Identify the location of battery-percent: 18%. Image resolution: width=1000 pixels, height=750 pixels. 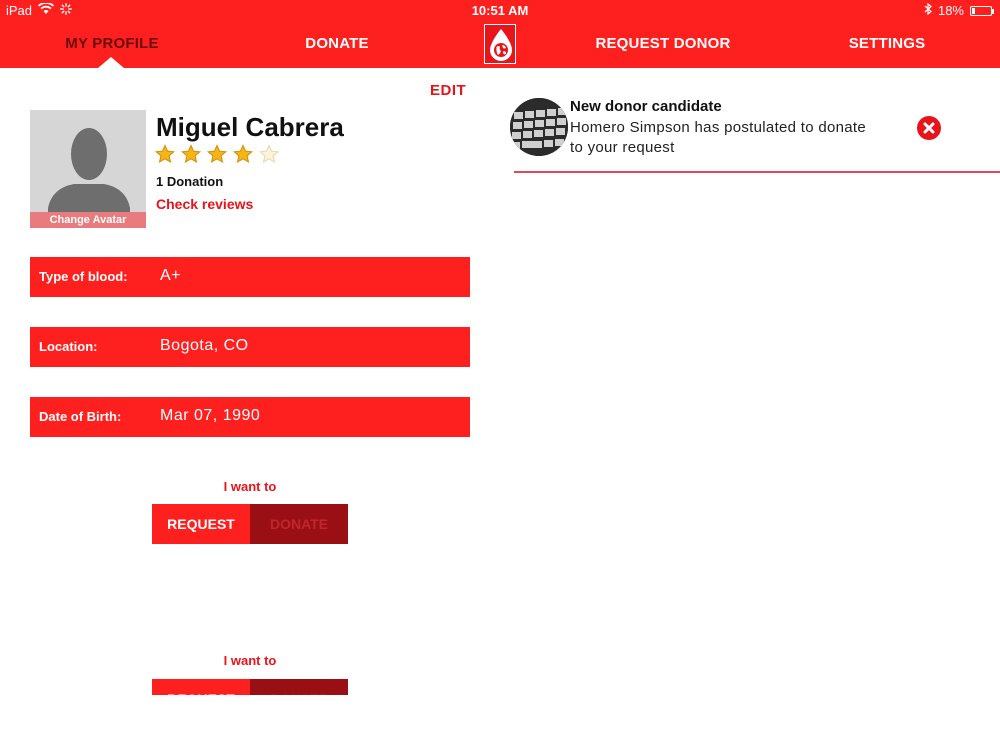
(950, 10).